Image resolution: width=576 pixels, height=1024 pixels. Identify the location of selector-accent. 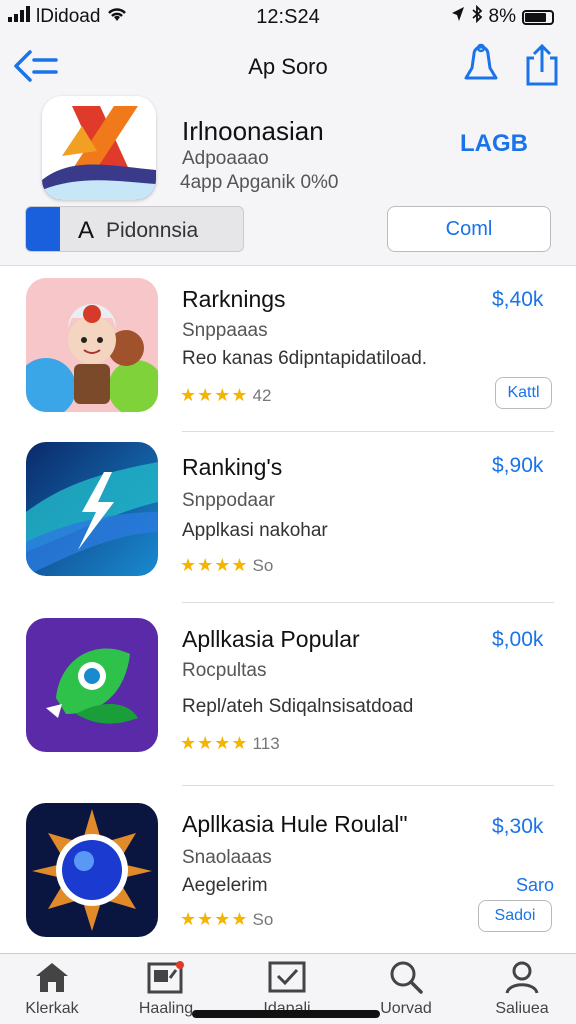
(43, 229).